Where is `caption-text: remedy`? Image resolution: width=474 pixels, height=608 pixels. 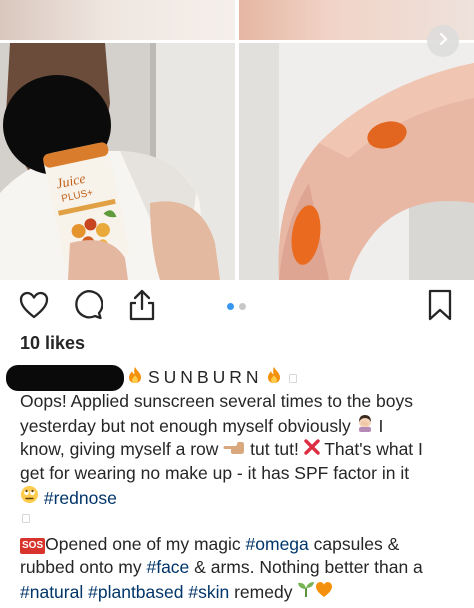
caption-text: remedy is located at coordinates (263, 591).